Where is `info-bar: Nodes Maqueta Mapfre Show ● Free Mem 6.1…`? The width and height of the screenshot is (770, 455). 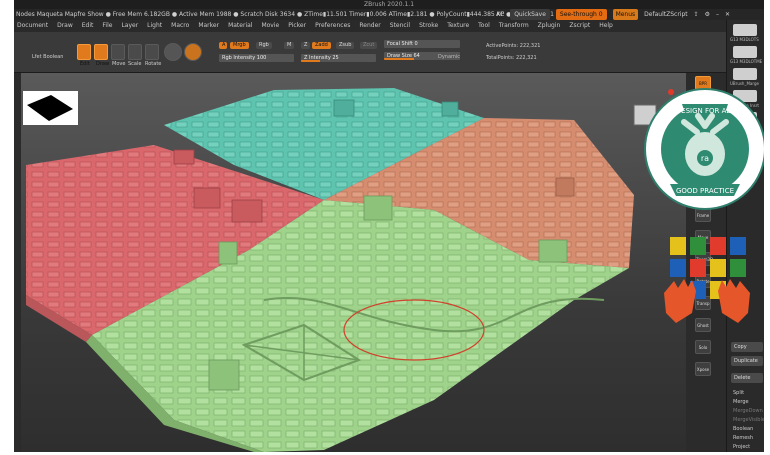 info-bar: Nodes Maqueta Mapfre Show ● Free Mem 6.1… is located at coordinates (389, 14).